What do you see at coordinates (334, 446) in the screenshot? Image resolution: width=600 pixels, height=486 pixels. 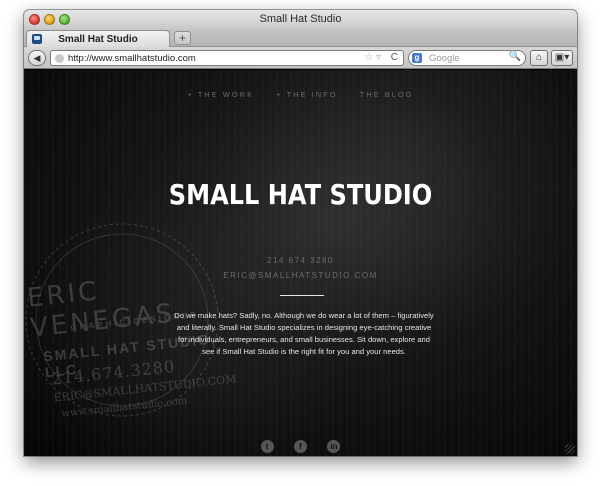 I see `linkedin-icon: in` at bounding box center [334, 446].